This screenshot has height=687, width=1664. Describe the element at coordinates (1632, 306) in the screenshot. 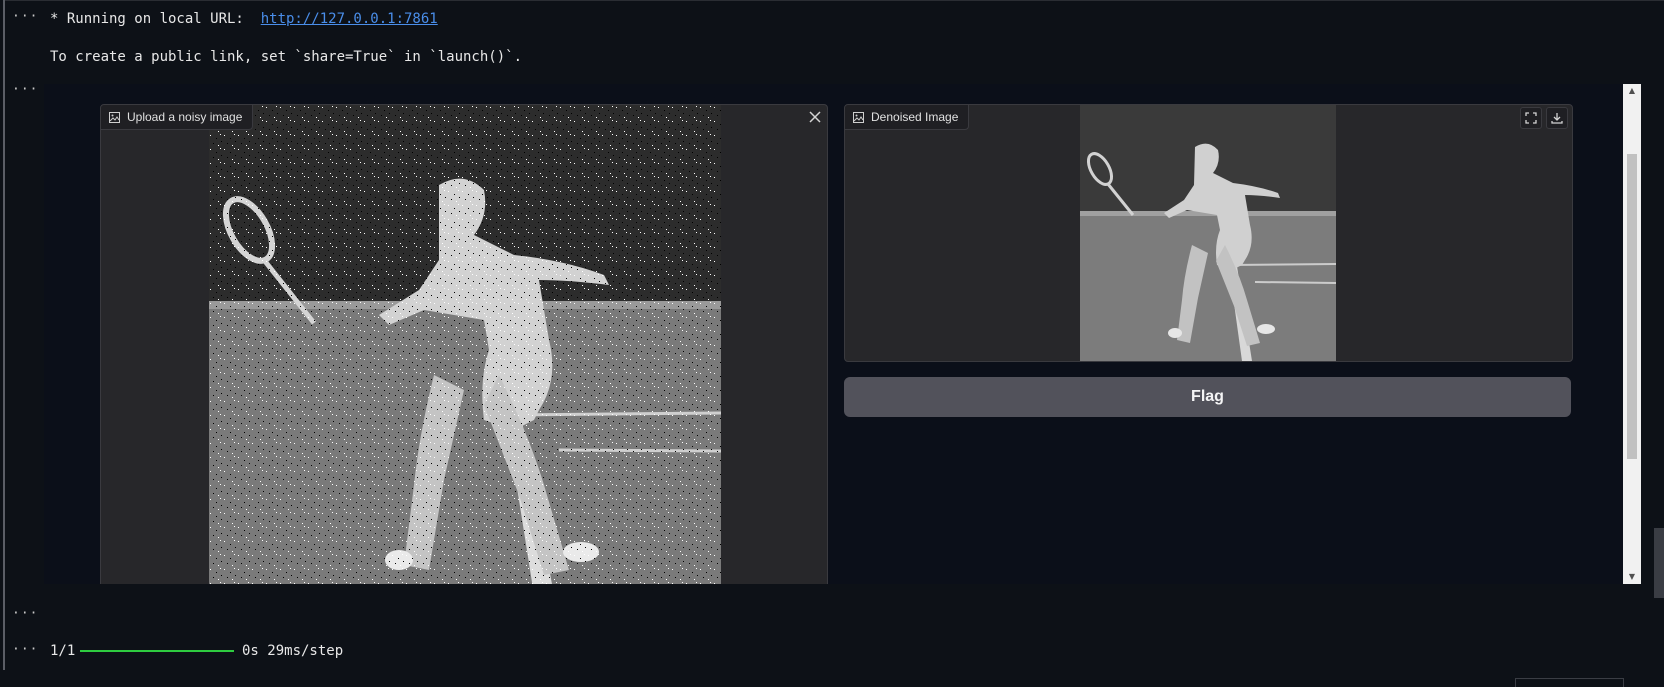

I see `scroll-thumb` at that location.